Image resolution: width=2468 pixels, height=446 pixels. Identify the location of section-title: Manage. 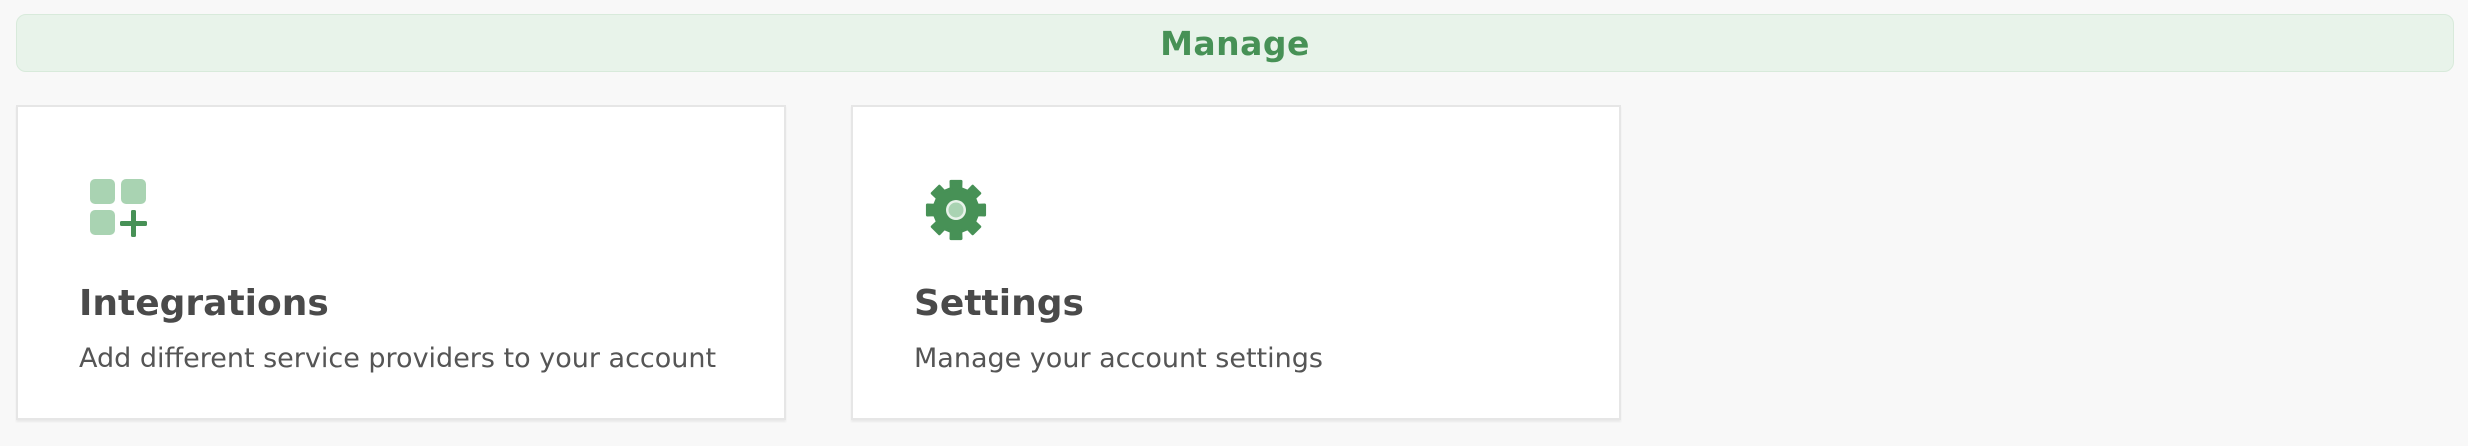
(1235, 43).